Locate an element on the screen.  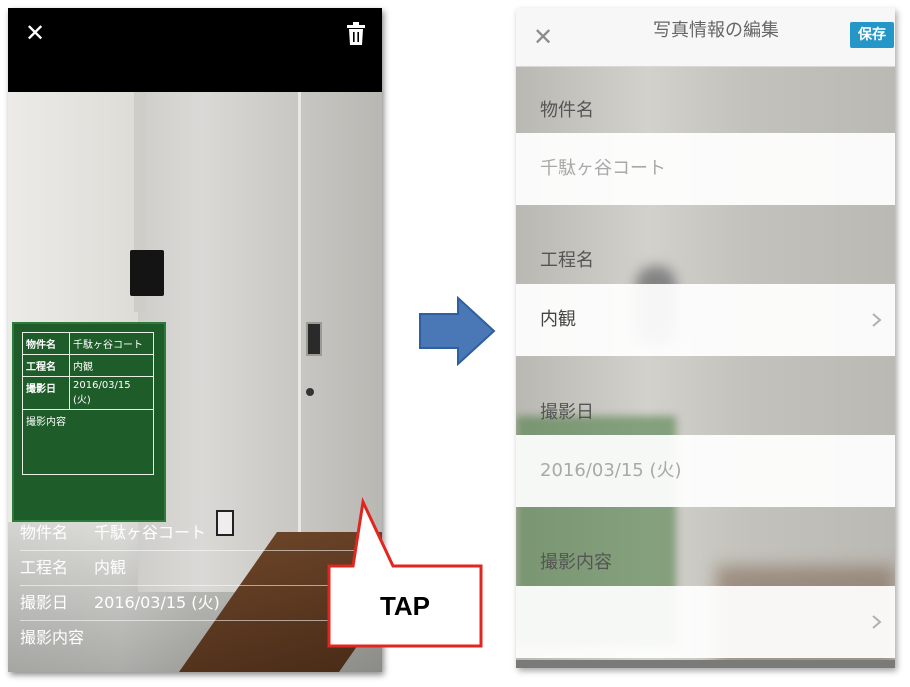
info-value: 内観 is located at coordinates (110, 567).